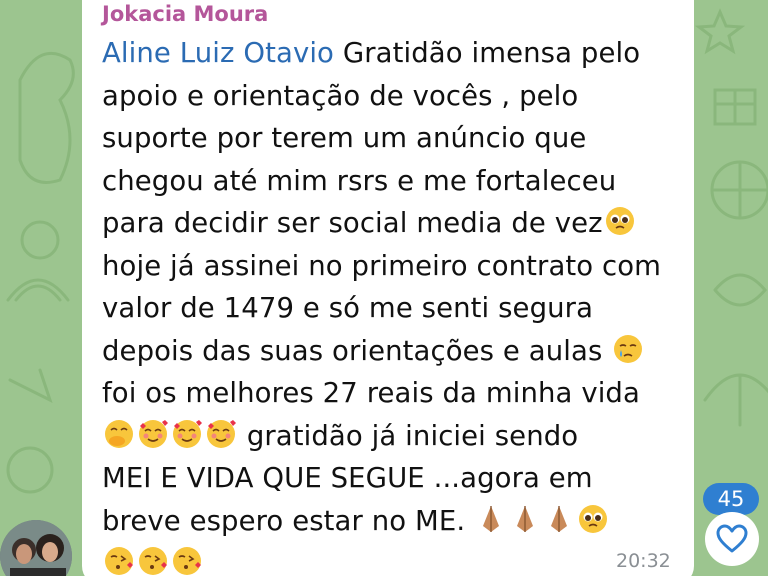 The width and height of the screenshot is (768, 576). I want to click on doodle-circle, so click(40, 240).